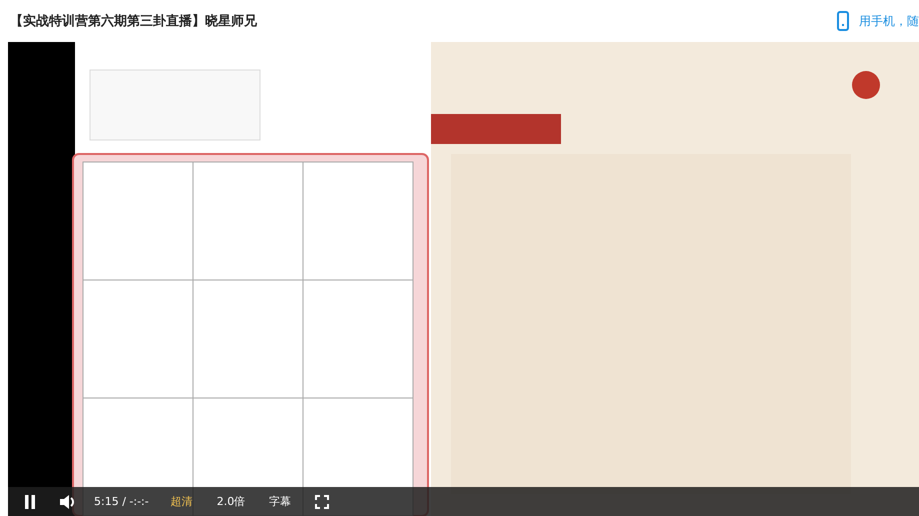 The width and height of the screenshot is (919, 516). What do you see at coordinates (181, 501) in the screenshot?
I see `player-option: 超清` at bounding box center [181, 501].